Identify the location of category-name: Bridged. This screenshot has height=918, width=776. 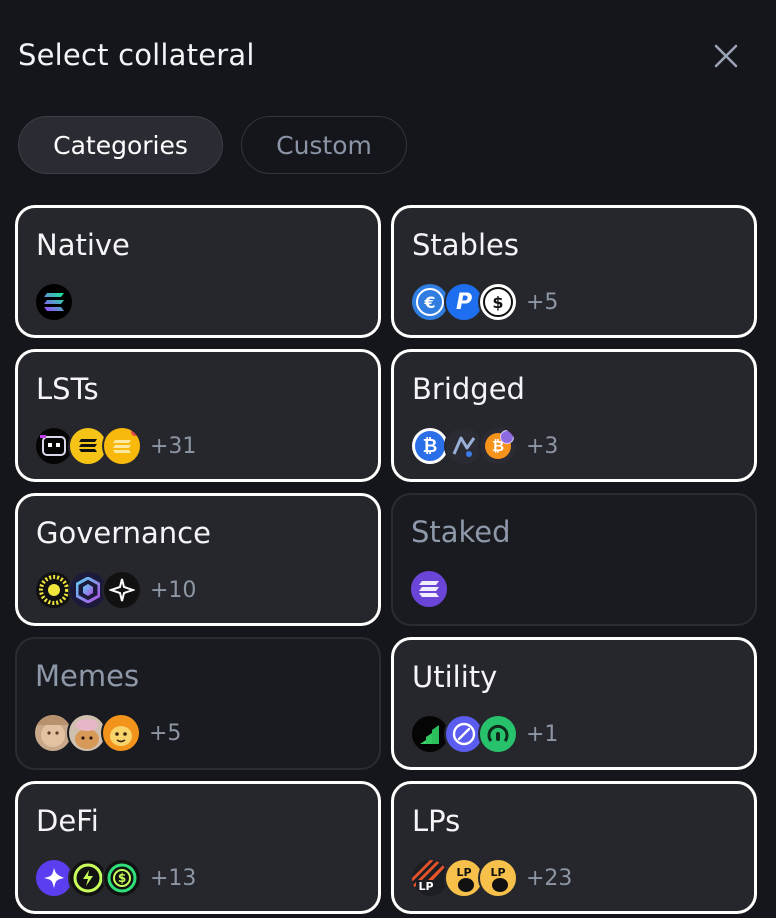
(468, 389).